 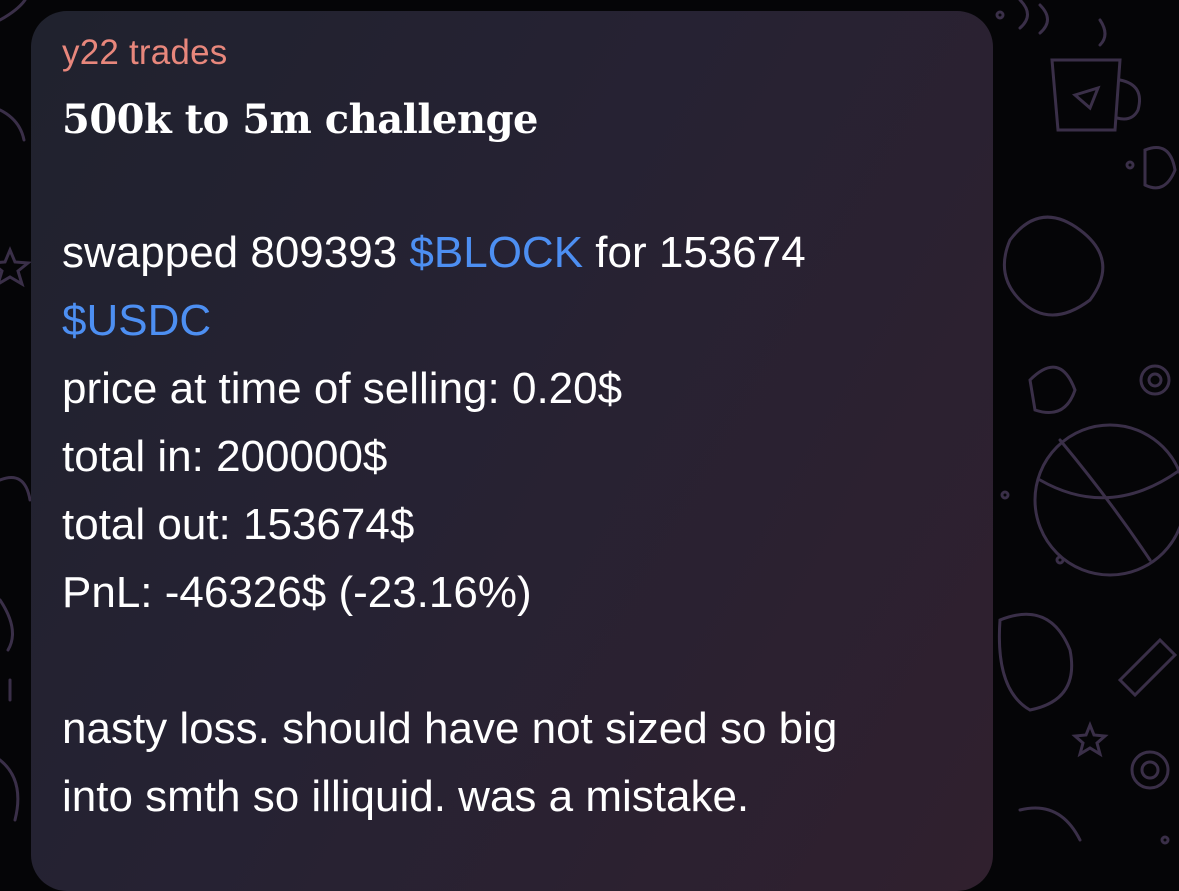 I want to click on block-cashtag-link: $BLOCK, so click(x=496, y=252).